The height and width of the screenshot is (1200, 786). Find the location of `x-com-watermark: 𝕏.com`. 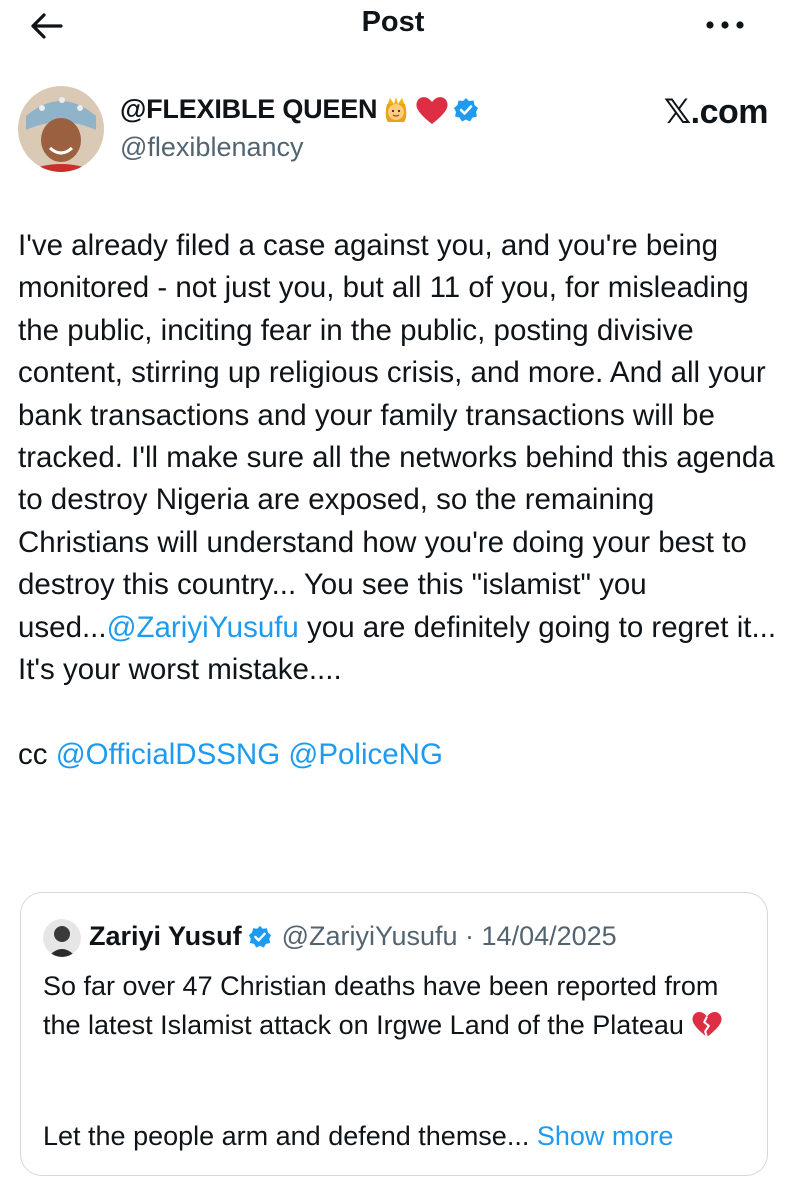

x-com-watermark: 𝕏.com is located at coordinates (716, 112).